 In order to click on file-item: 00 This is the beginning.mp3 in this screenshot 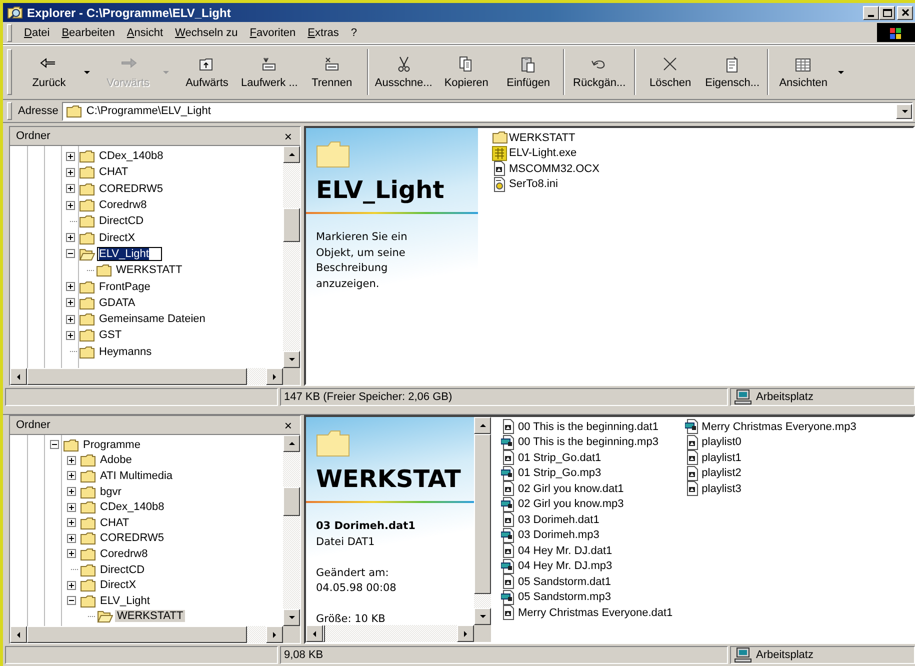, I will do `click(587, 442)`.